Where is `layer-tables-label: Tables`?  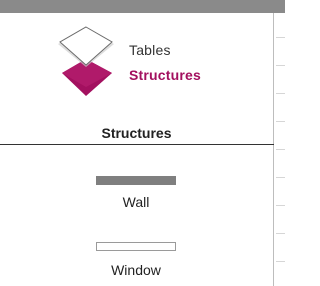
layer-tables-label: Tables is located at coordinates (150, 50).